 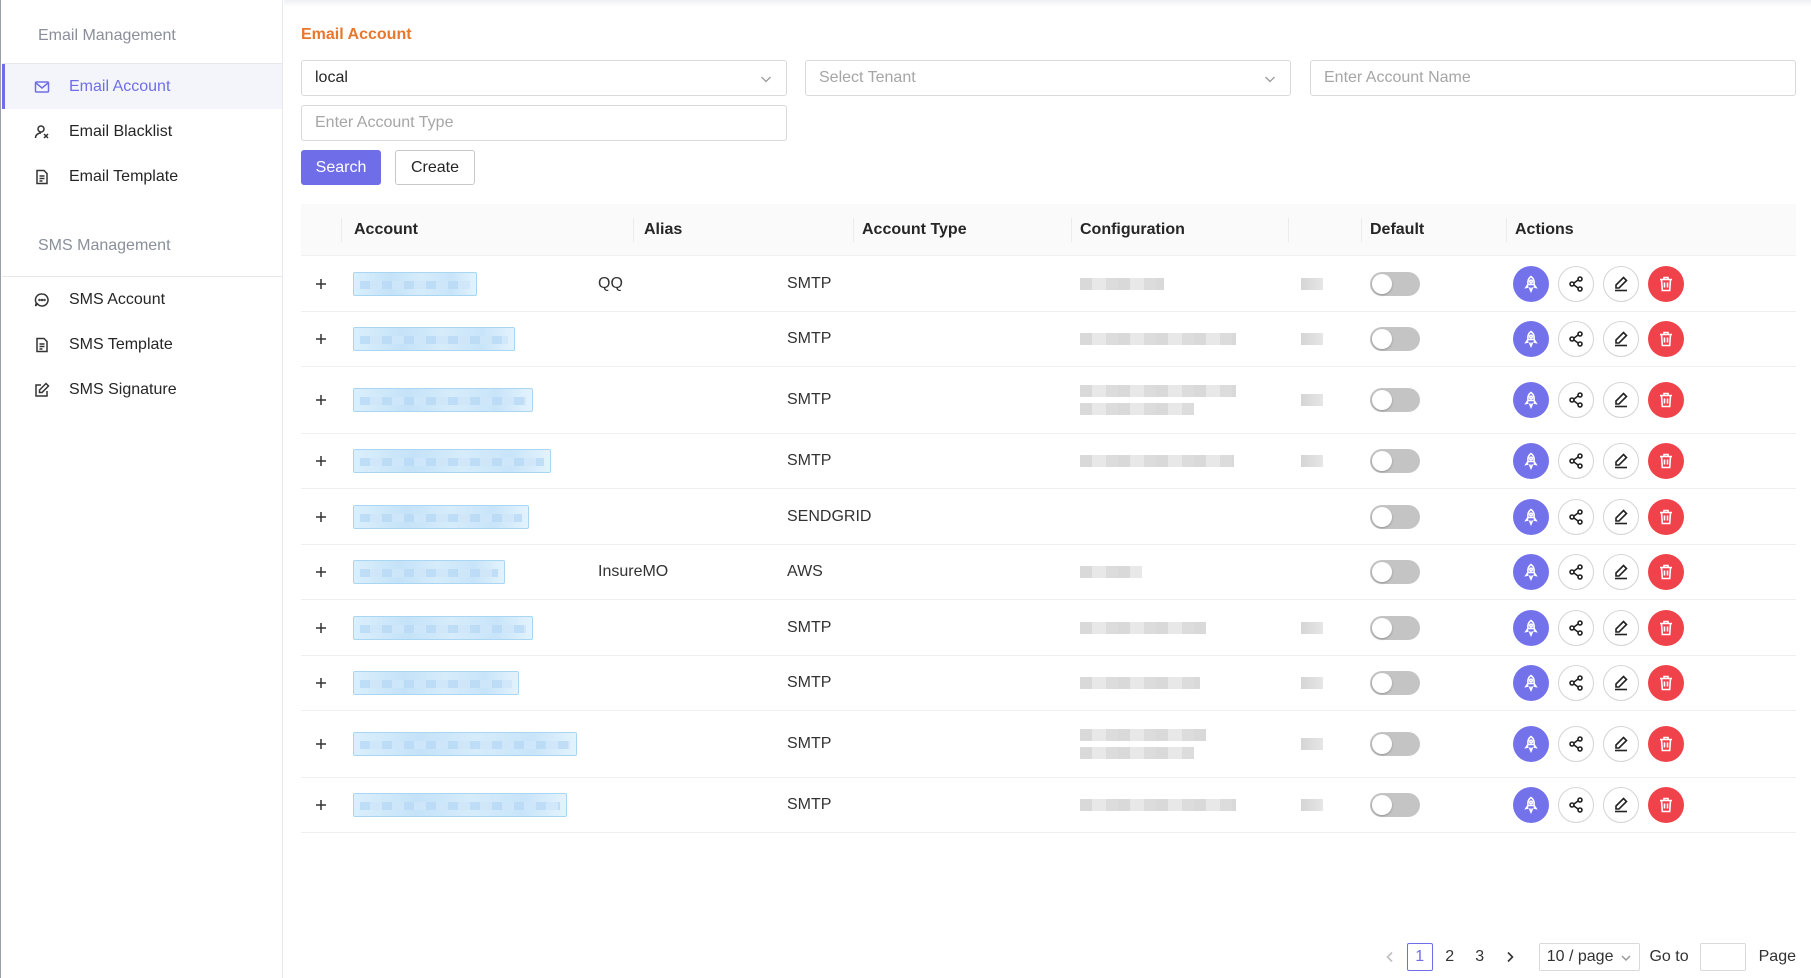 I want to click on account-name-input: Enter Account Name, so click(x=1553, y=78).